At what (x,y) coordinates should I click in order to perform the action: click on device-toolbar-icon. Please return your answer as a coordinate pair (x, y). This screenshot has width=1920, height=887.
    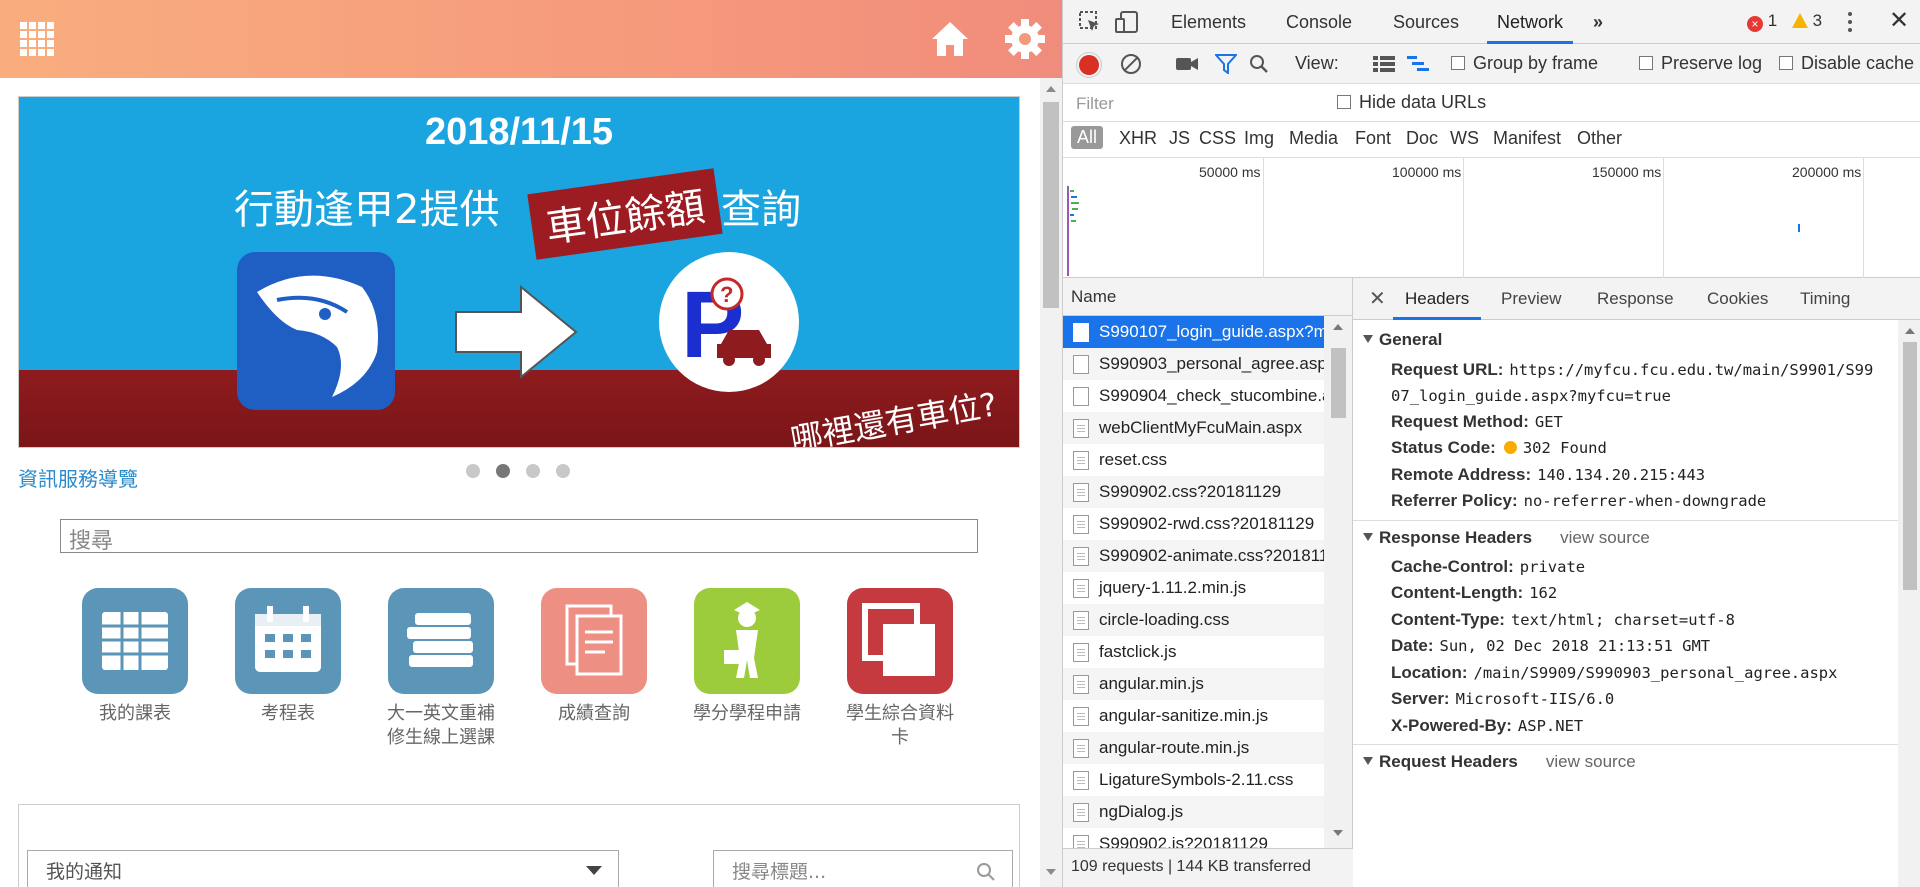
    Looking at the image, I should click on (1127, 22).